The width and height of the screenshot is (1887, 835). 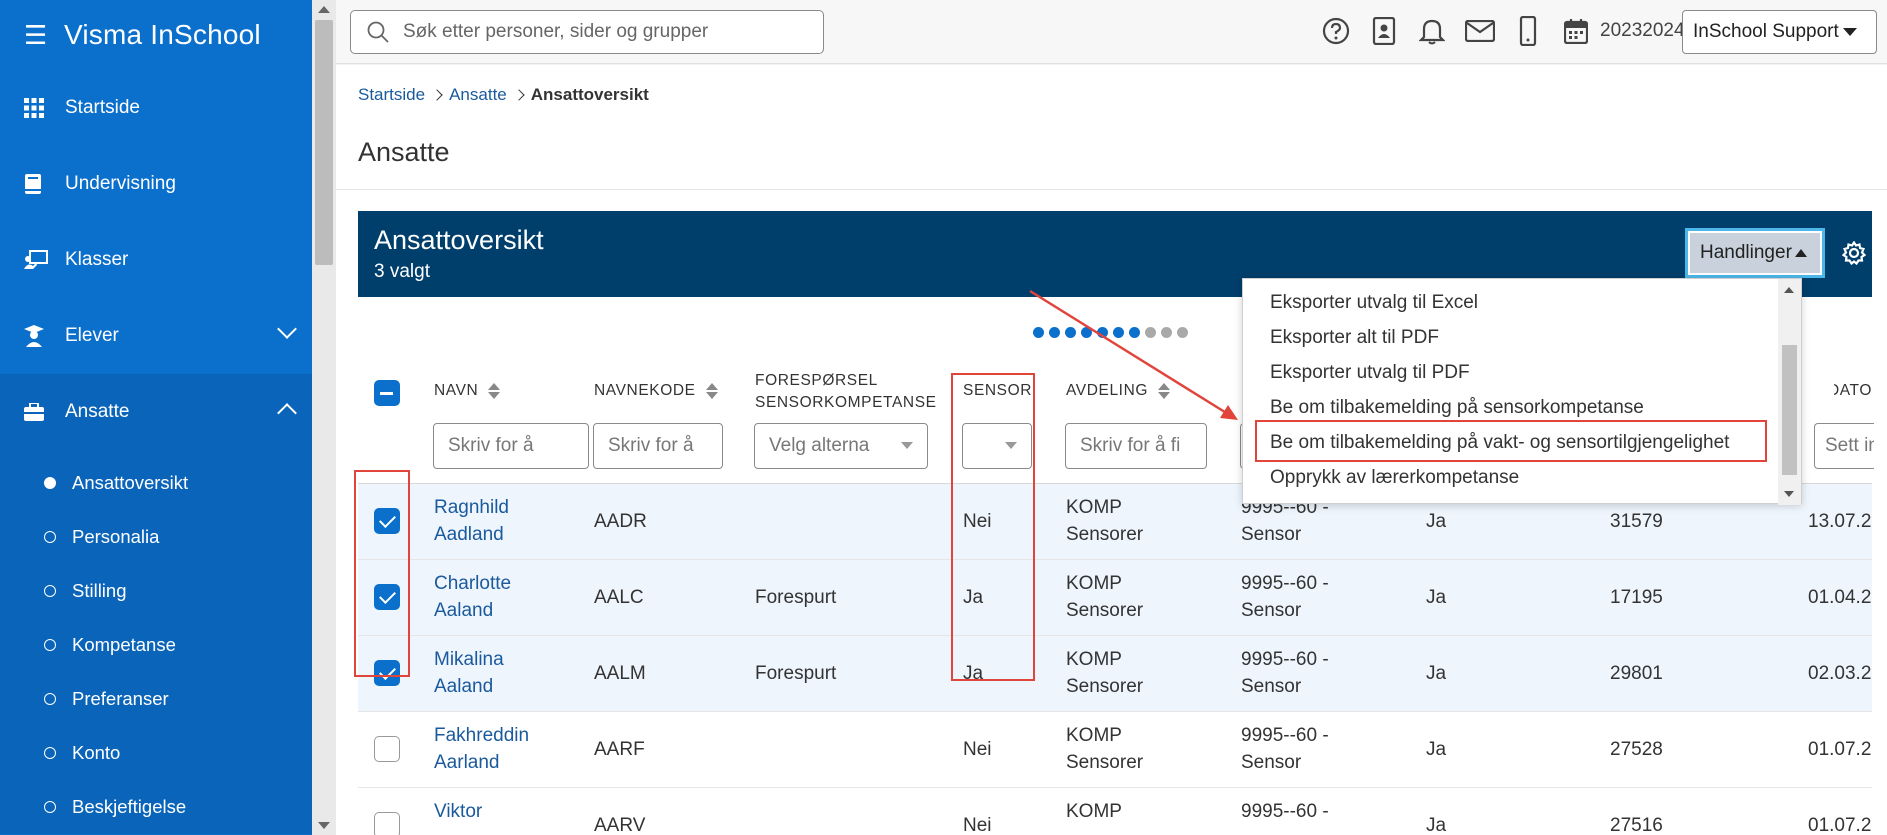 What do you see at coordinates (156, 108) in the screenshot?
I see `sidebar-item-startside: Startside` at bounding box center [156, 108].